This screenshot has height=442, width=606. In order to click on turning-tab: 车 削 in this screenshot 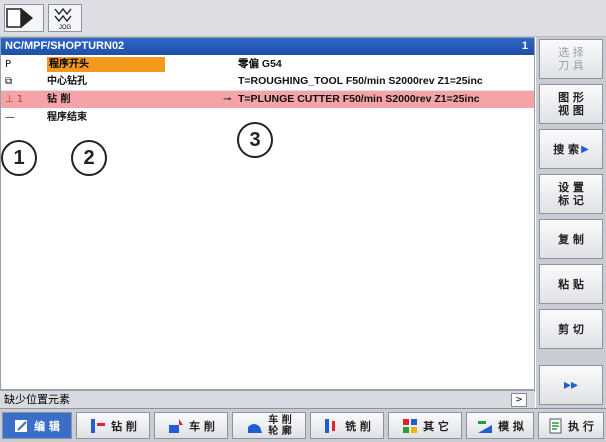, I will do `click(191, 425)`.